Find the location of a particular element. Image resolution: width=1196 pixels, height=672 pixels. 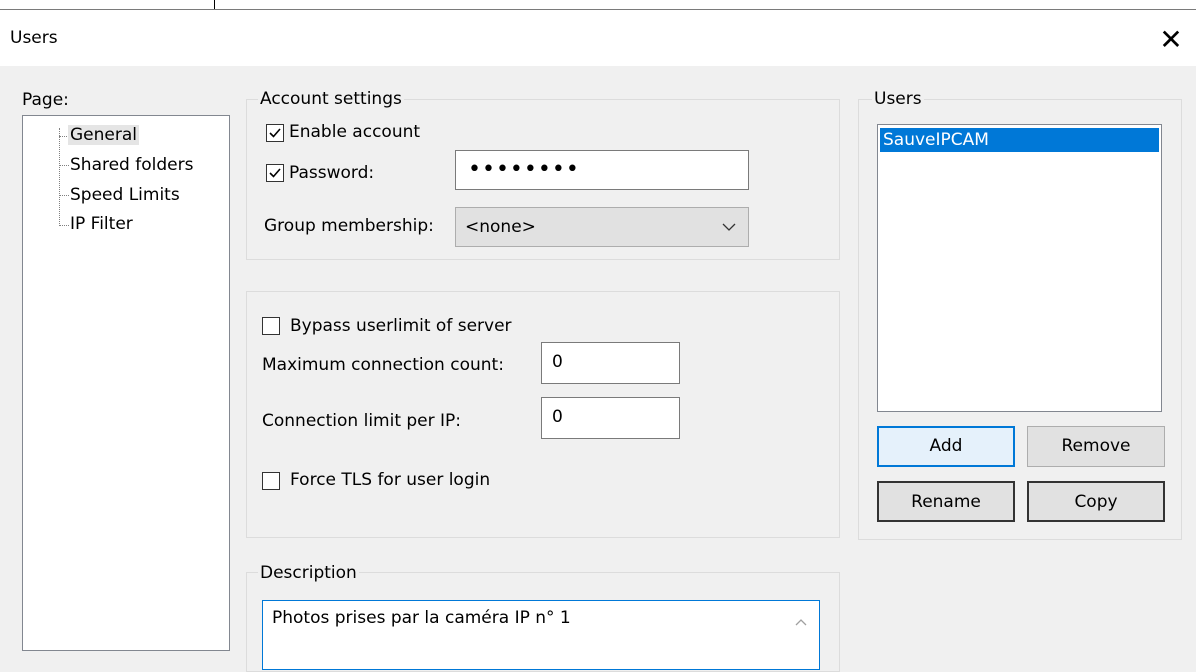

enable-account-checkbox is located at coordinates (275, 133).